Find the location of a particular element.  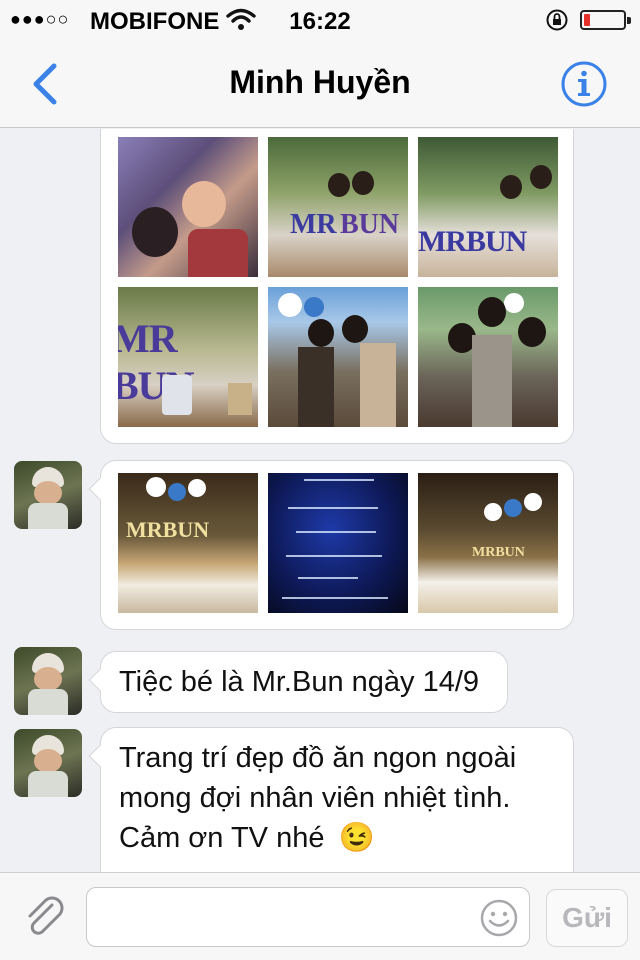

info-icon is located at coordinates (584, 84).